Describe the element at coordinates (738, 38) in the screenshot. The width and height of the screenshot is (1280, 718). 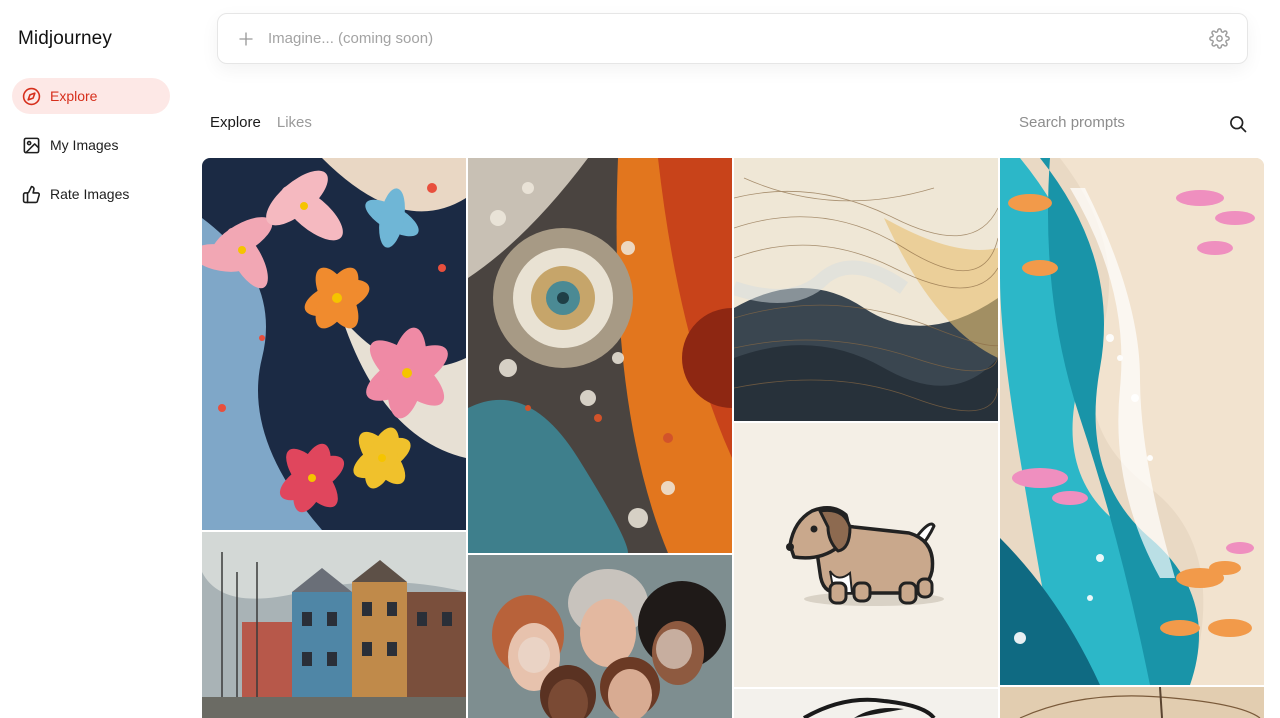
I see `prompt-input` at that location.